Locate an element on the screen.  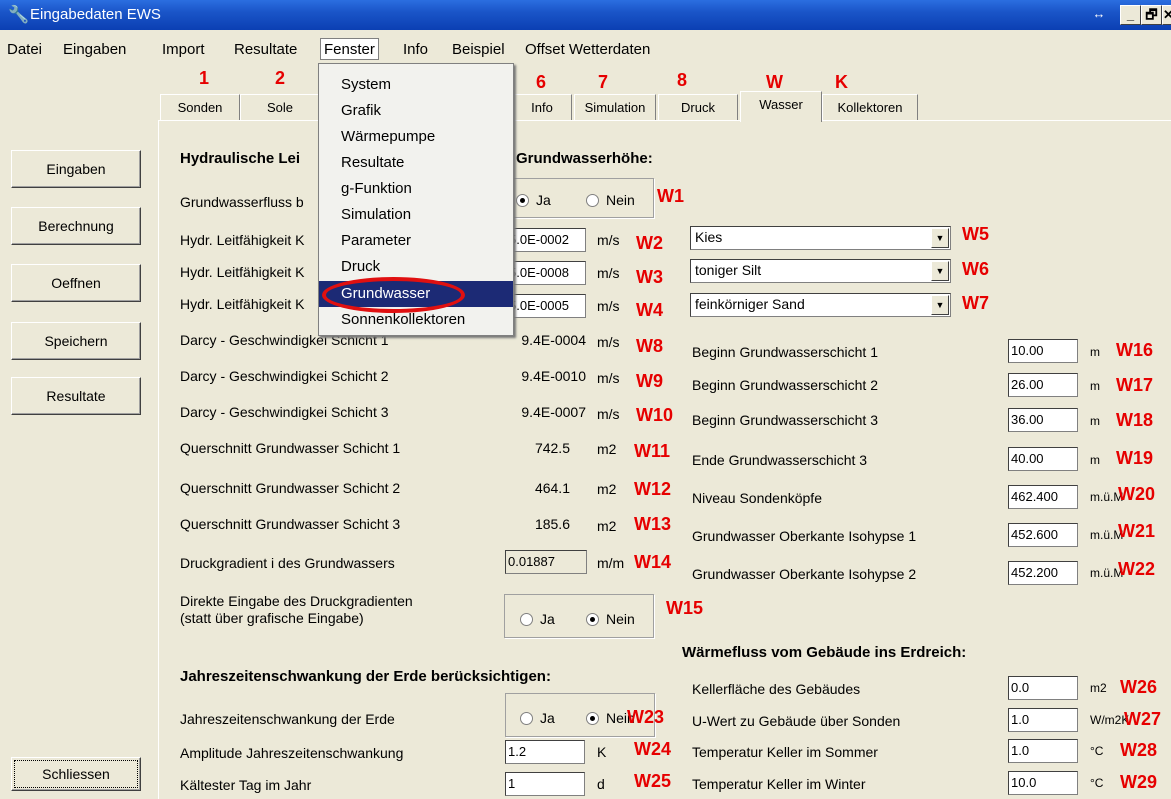
hydr-leitfaehigkeit-1-label: Hydr. Leitfähigkeit K is located at coordinates (242, 240).